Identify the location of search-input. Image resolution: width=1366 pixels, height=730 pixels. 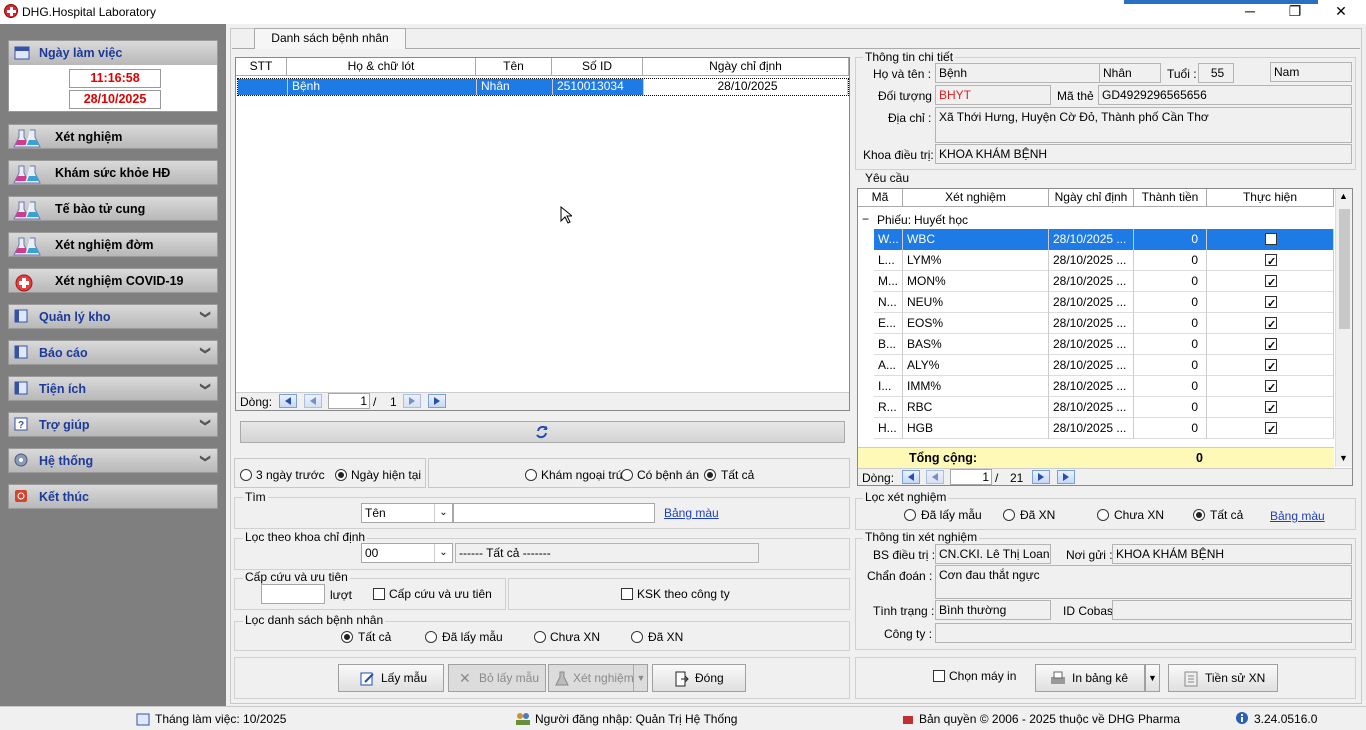
(554, 513).